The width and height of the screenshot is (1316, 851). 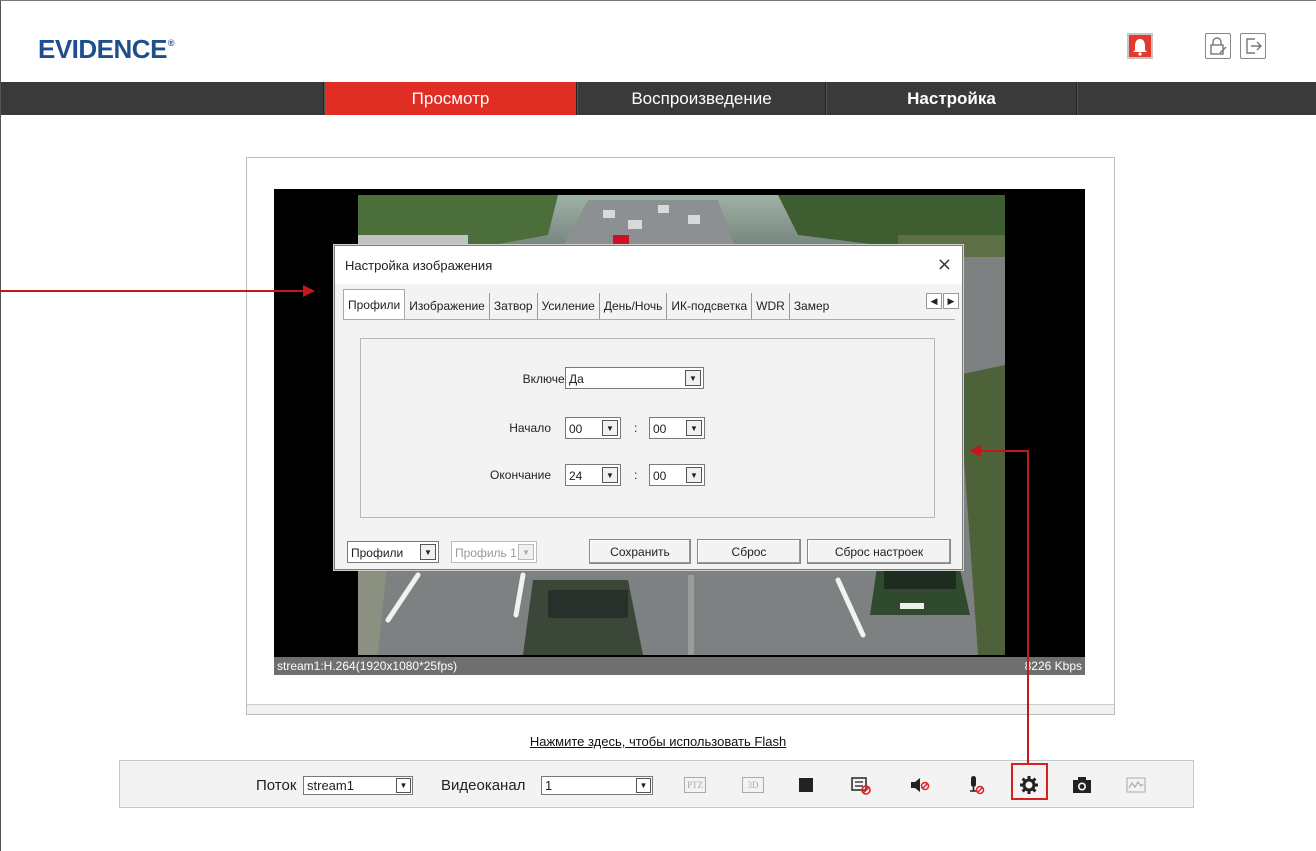 I want to click on profiles-select-value: Профили, so click(x=377, y=553).